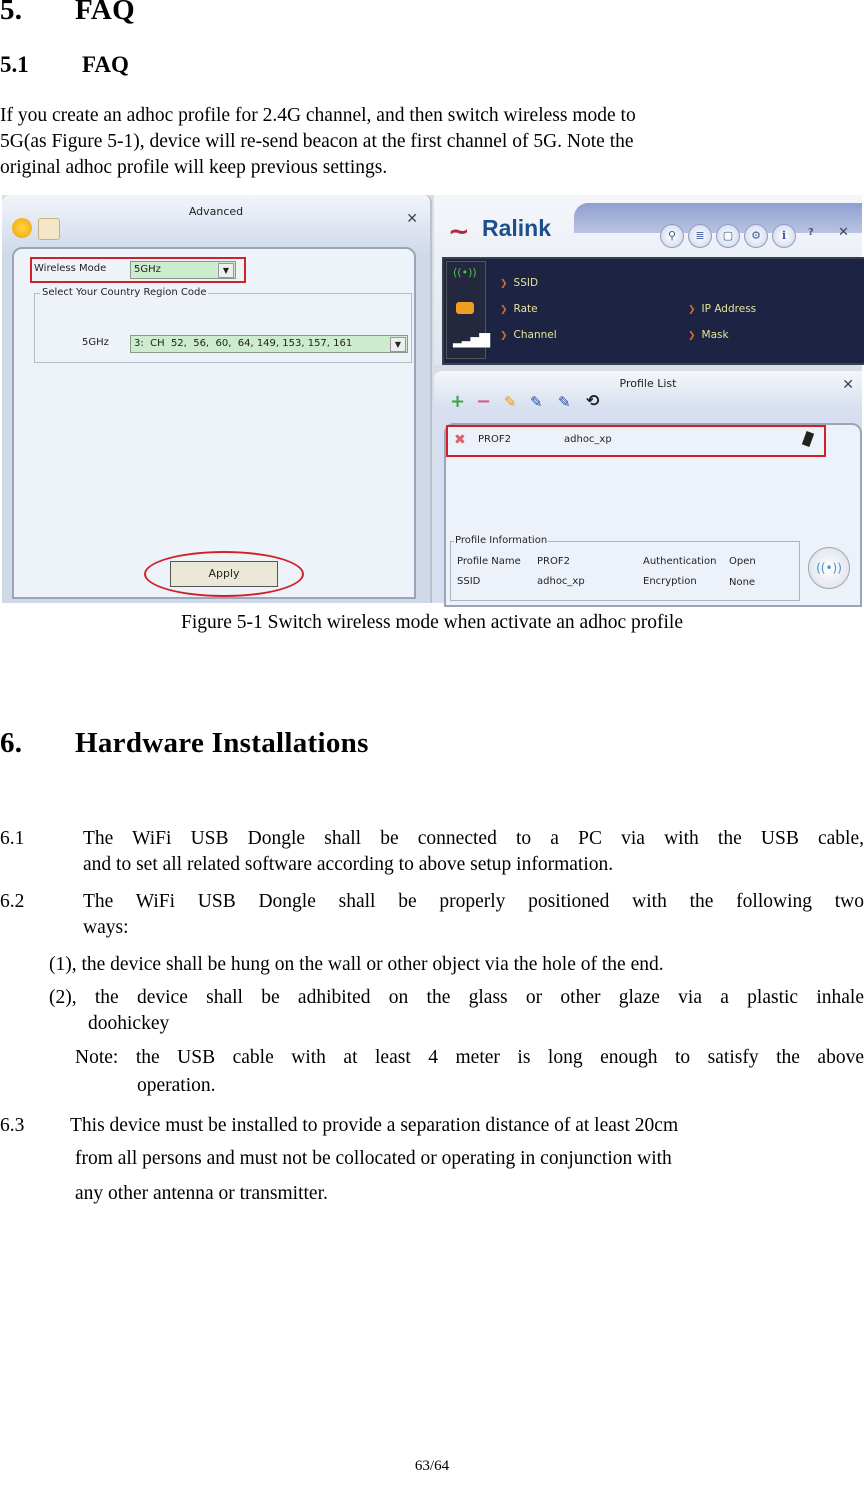  What do you see at coordinates (728, 236) in the screenshot?
I see `page-icon: ▢` at bounding box center [728, 236].